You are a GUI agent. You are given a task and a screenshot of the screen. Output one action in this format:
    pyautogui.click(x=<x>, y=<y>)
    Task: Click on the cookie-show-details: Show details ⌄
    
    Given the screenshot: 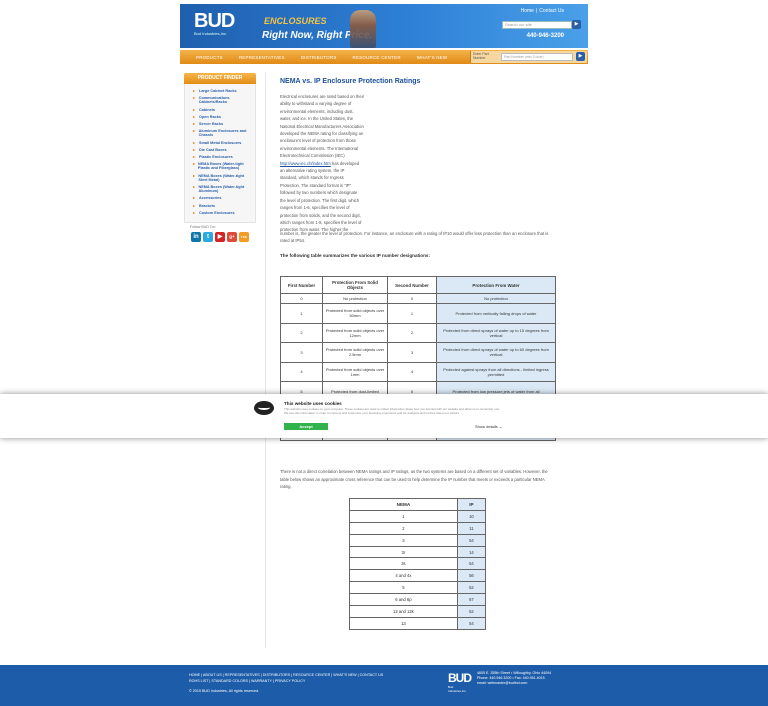 What is the action you would take?
    pyautogui.click(x=488, y=426)
    